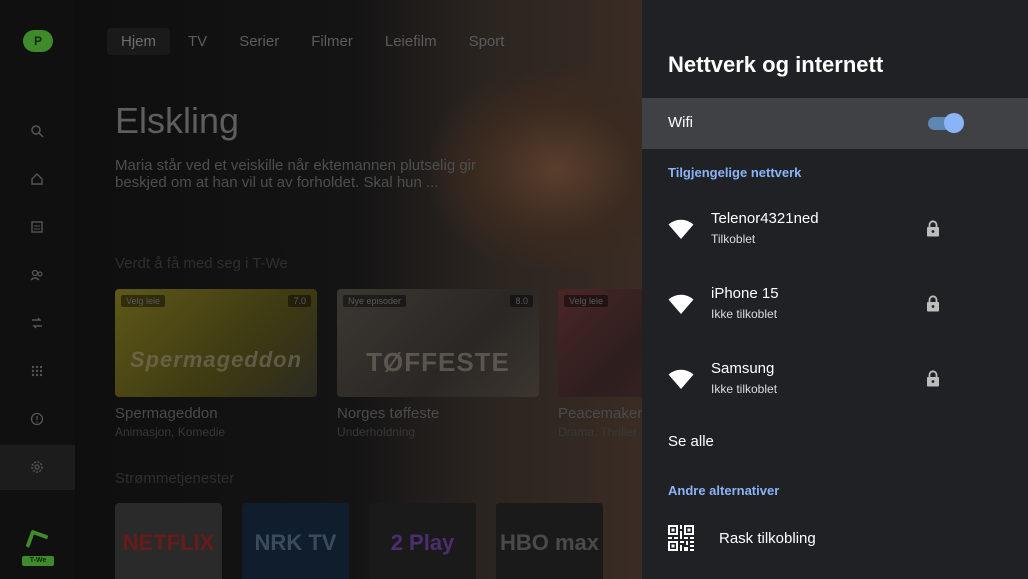 The width and height of the screenshot is (1028, 579). I want to click on card-title: Spermageddon, so click(166, 413).